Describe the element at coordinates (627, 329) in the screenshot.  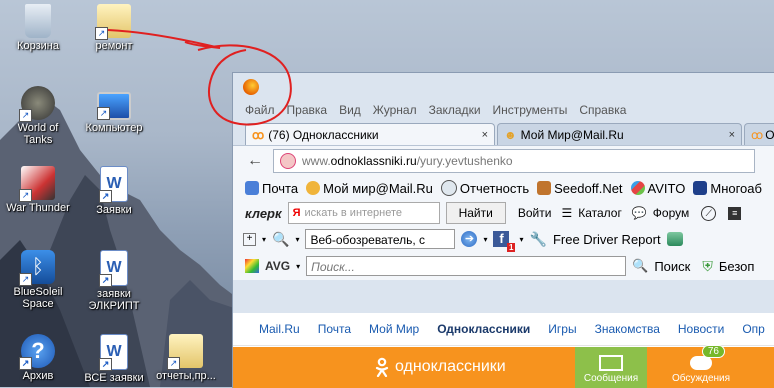
I see `nav-znakomstva: Знакомства` at that location.